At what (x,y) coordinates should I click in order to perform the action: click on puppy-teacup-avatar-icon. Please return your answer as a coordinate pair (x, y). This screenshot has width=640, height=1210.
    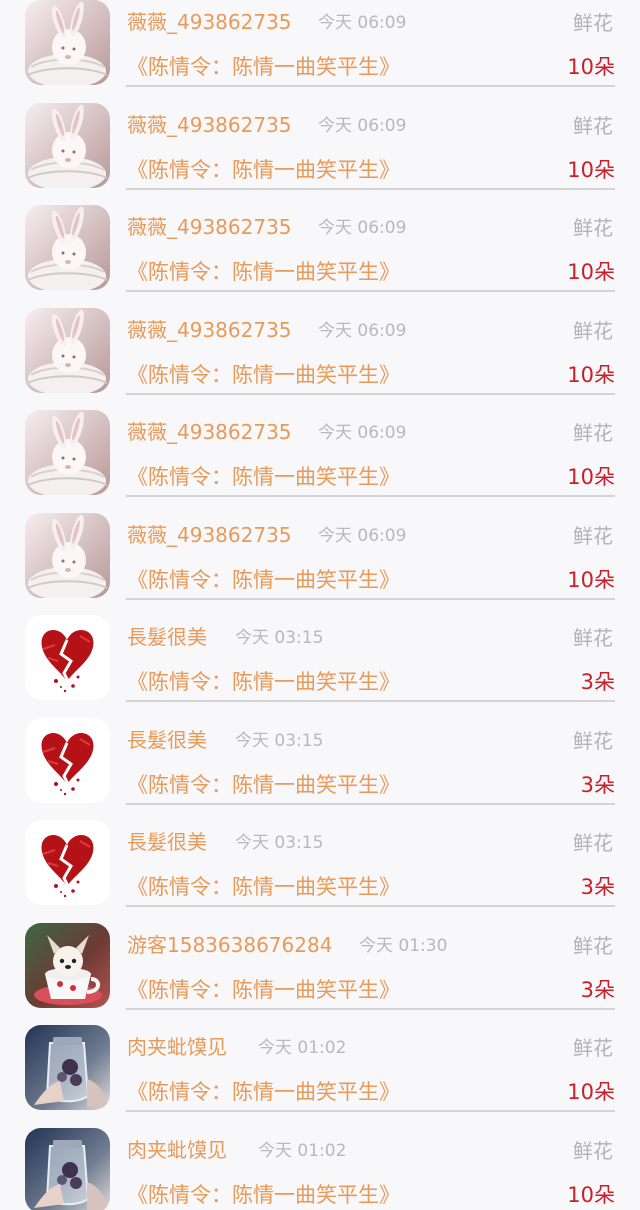
    Looking at the image, I should click on (67, 965).